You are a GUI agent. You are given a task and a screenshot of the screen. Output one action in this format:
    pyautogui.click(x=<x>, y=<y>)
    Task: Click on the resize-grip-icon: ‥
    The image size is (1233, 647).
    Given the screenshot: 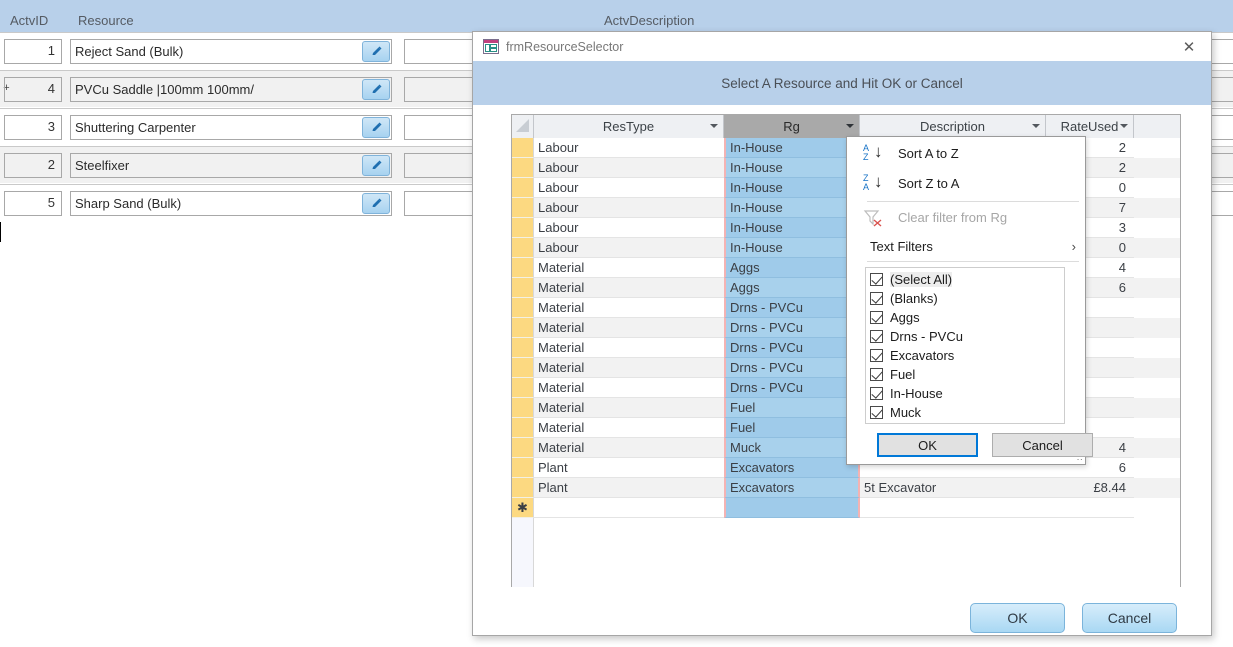 What is the action you would take?
    pyautogui.click(x=1079, y=457)
    